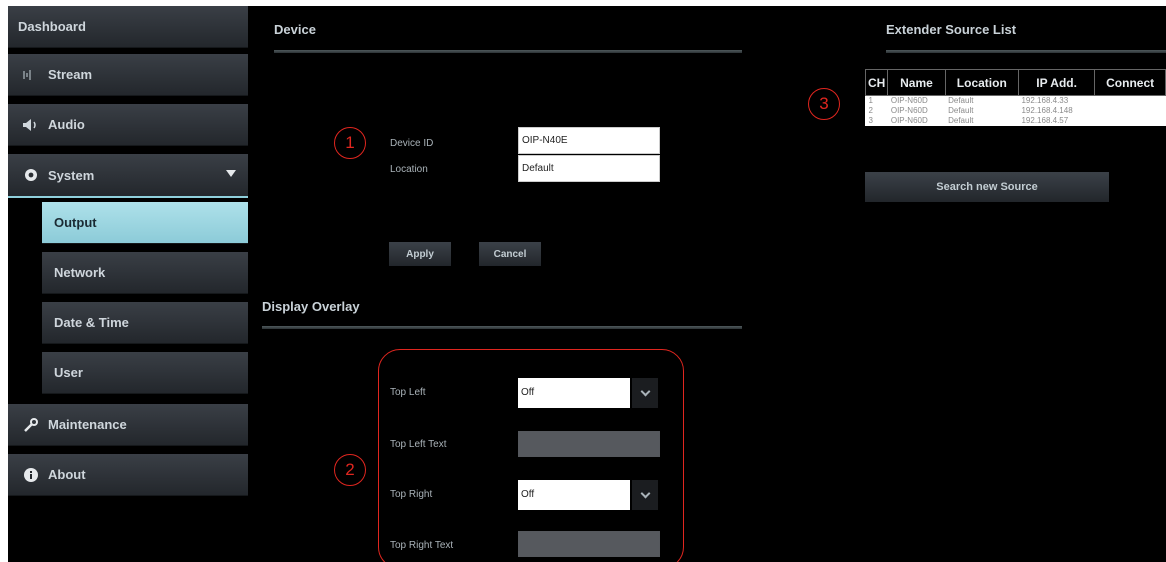 The width and height of the screenshot is (1166, 562). Describe the element at coordinates (1016, 101) in the screenshot. I see `table-row: 1 OIP-N60D Default 192.168.4.33` at that location.